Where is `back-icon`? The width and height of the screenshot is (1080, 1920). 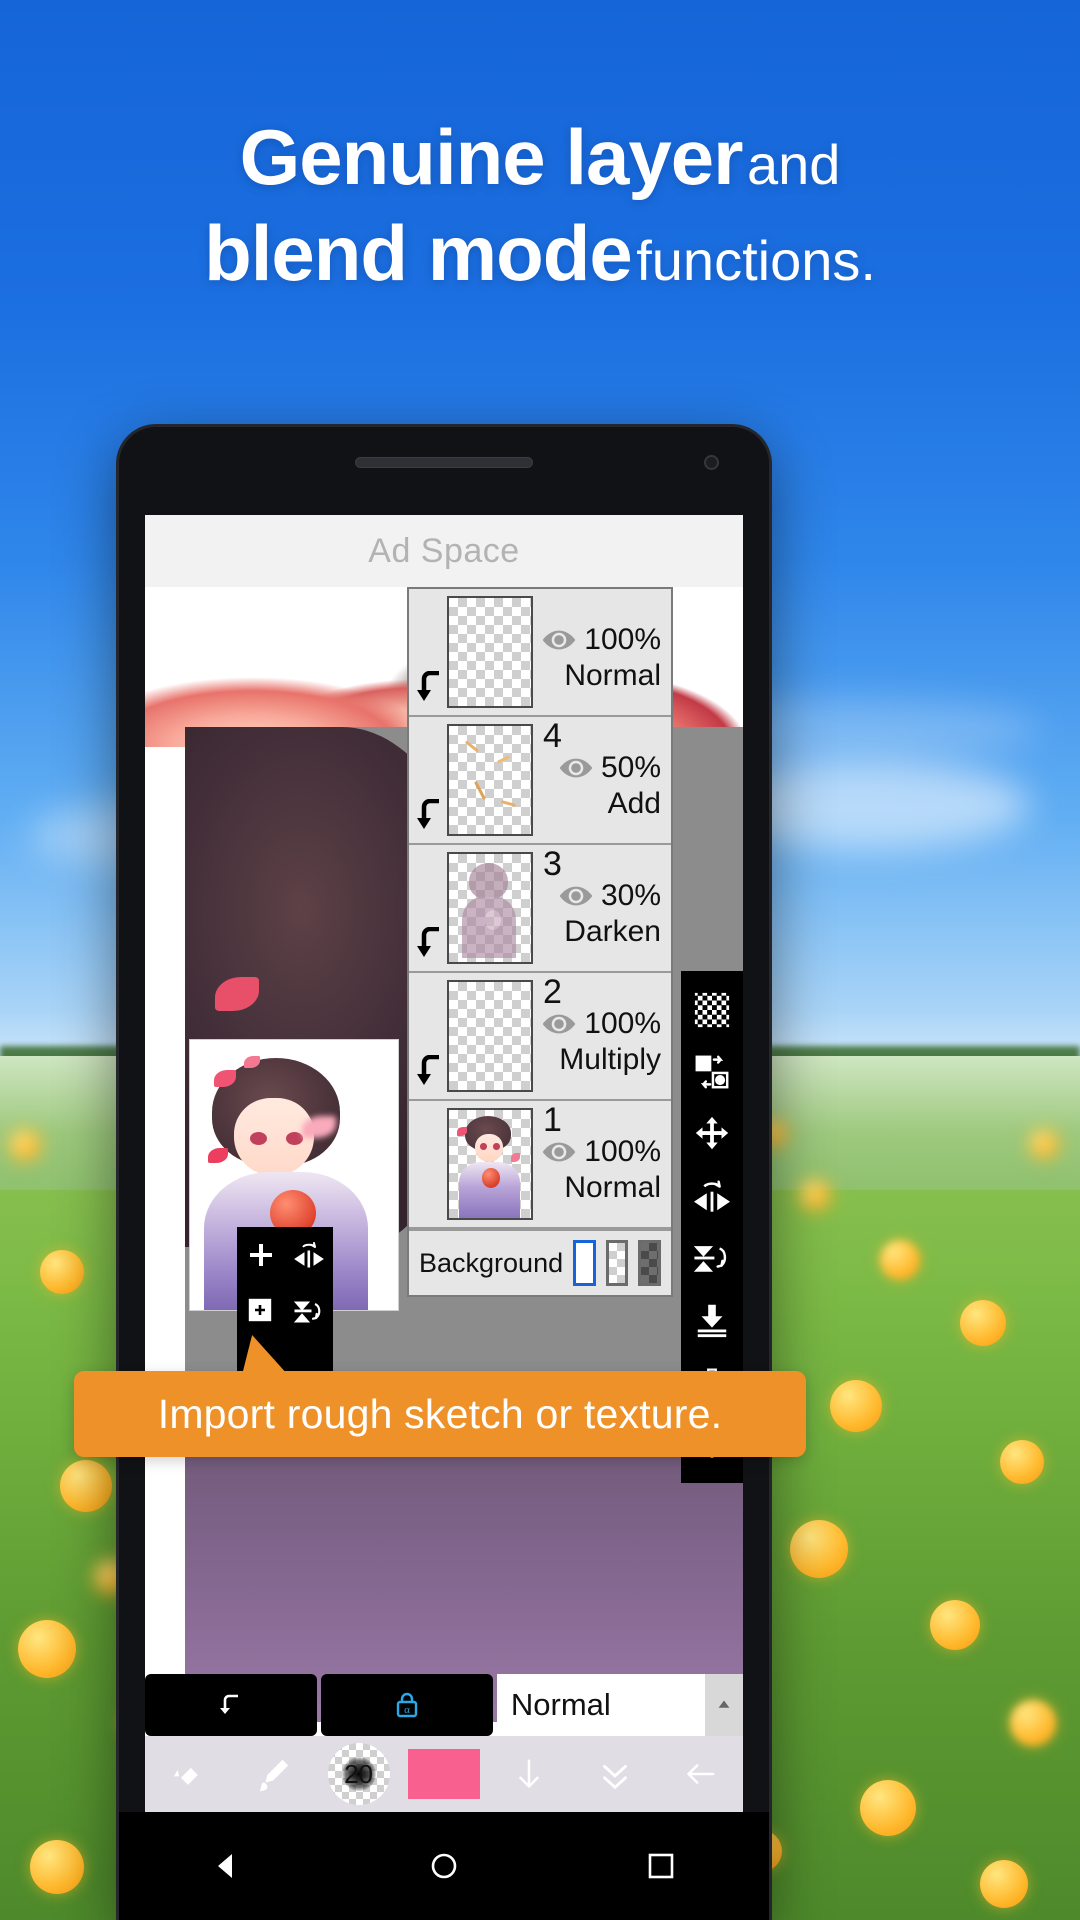 back-icon is located at coordinates (227, 1866).